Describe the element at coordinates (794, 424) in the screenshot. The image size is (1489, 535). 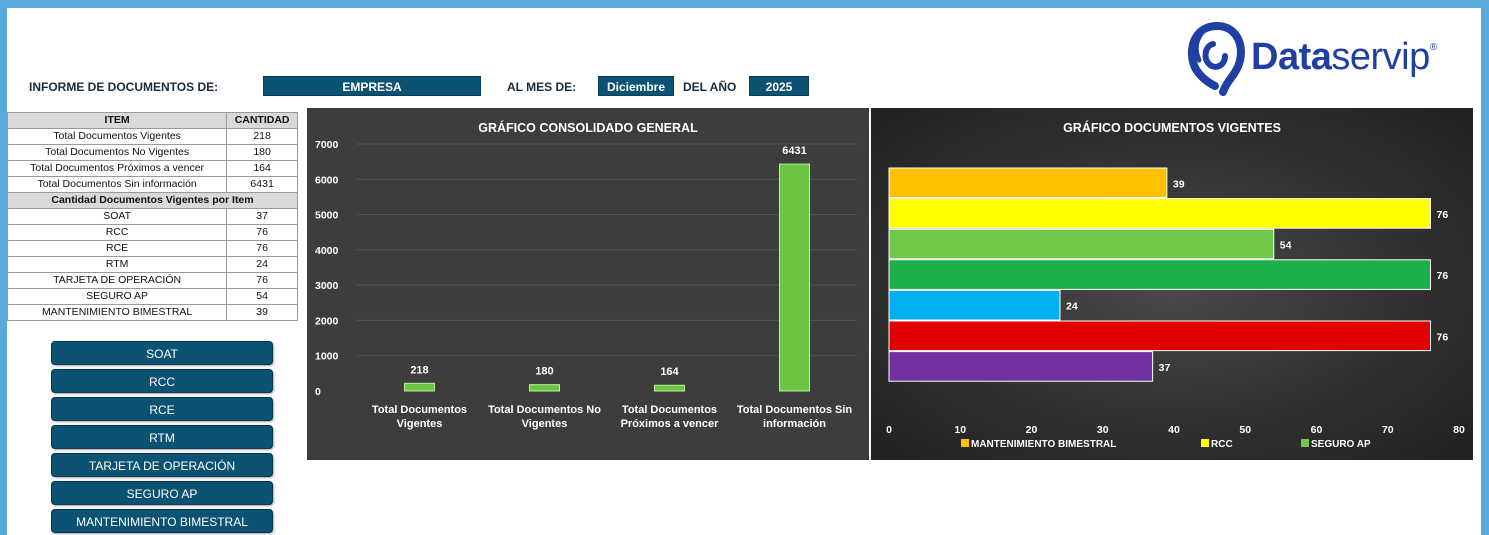
I see `x-tick-label: información` at that location.